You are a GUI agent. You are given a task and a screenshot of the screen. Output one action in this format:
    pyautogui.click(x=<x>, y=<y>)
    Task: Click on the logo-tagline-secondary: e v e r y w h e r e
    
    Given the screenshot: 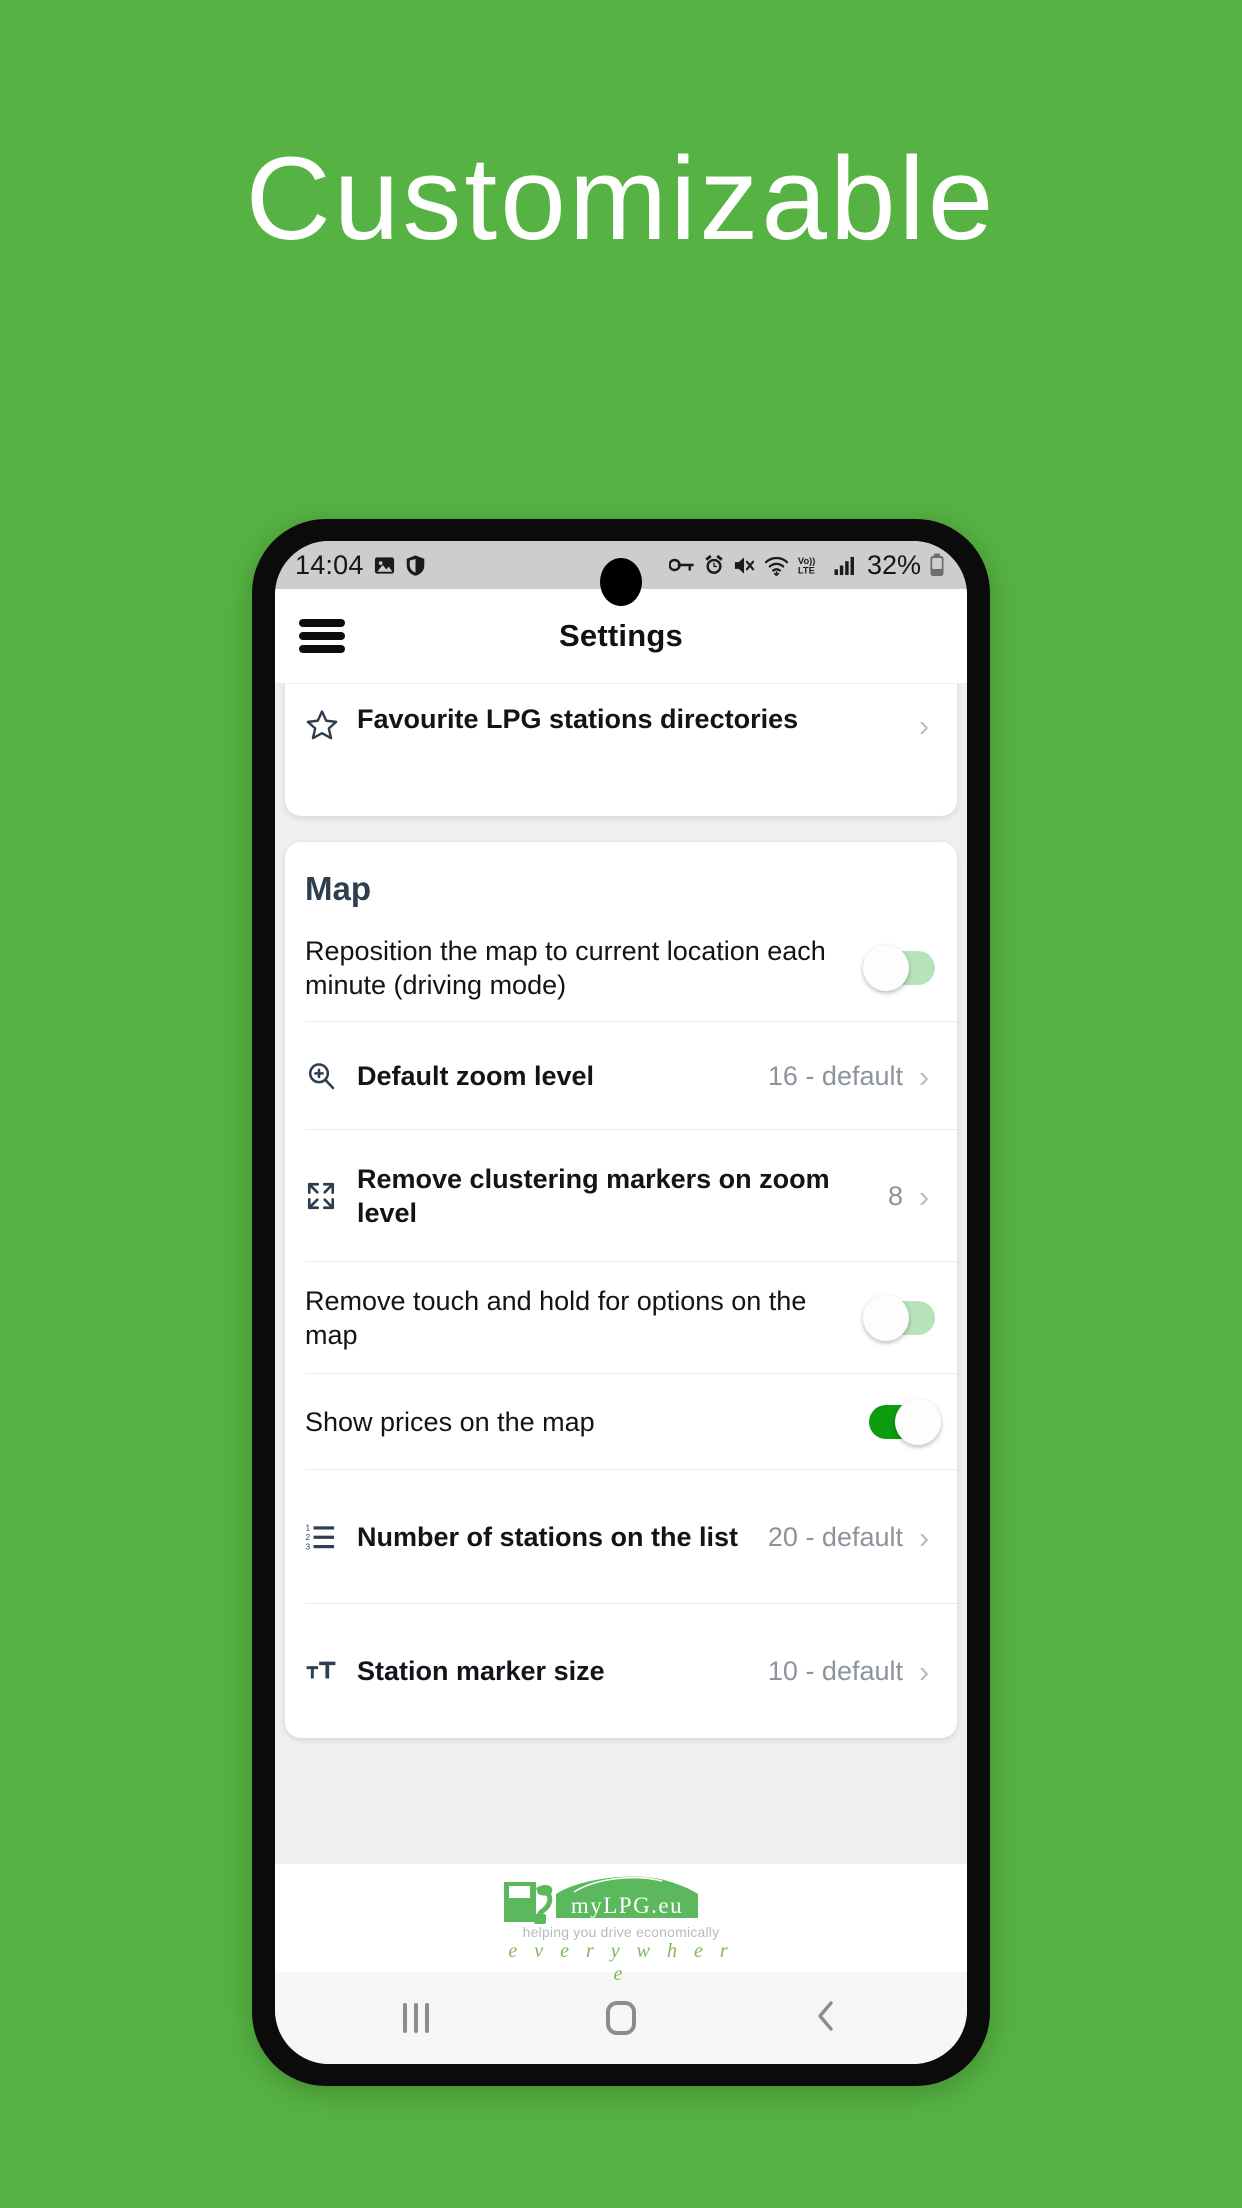 What is the action you would take?
    pyautogui.click(x=621, y=1962)
    